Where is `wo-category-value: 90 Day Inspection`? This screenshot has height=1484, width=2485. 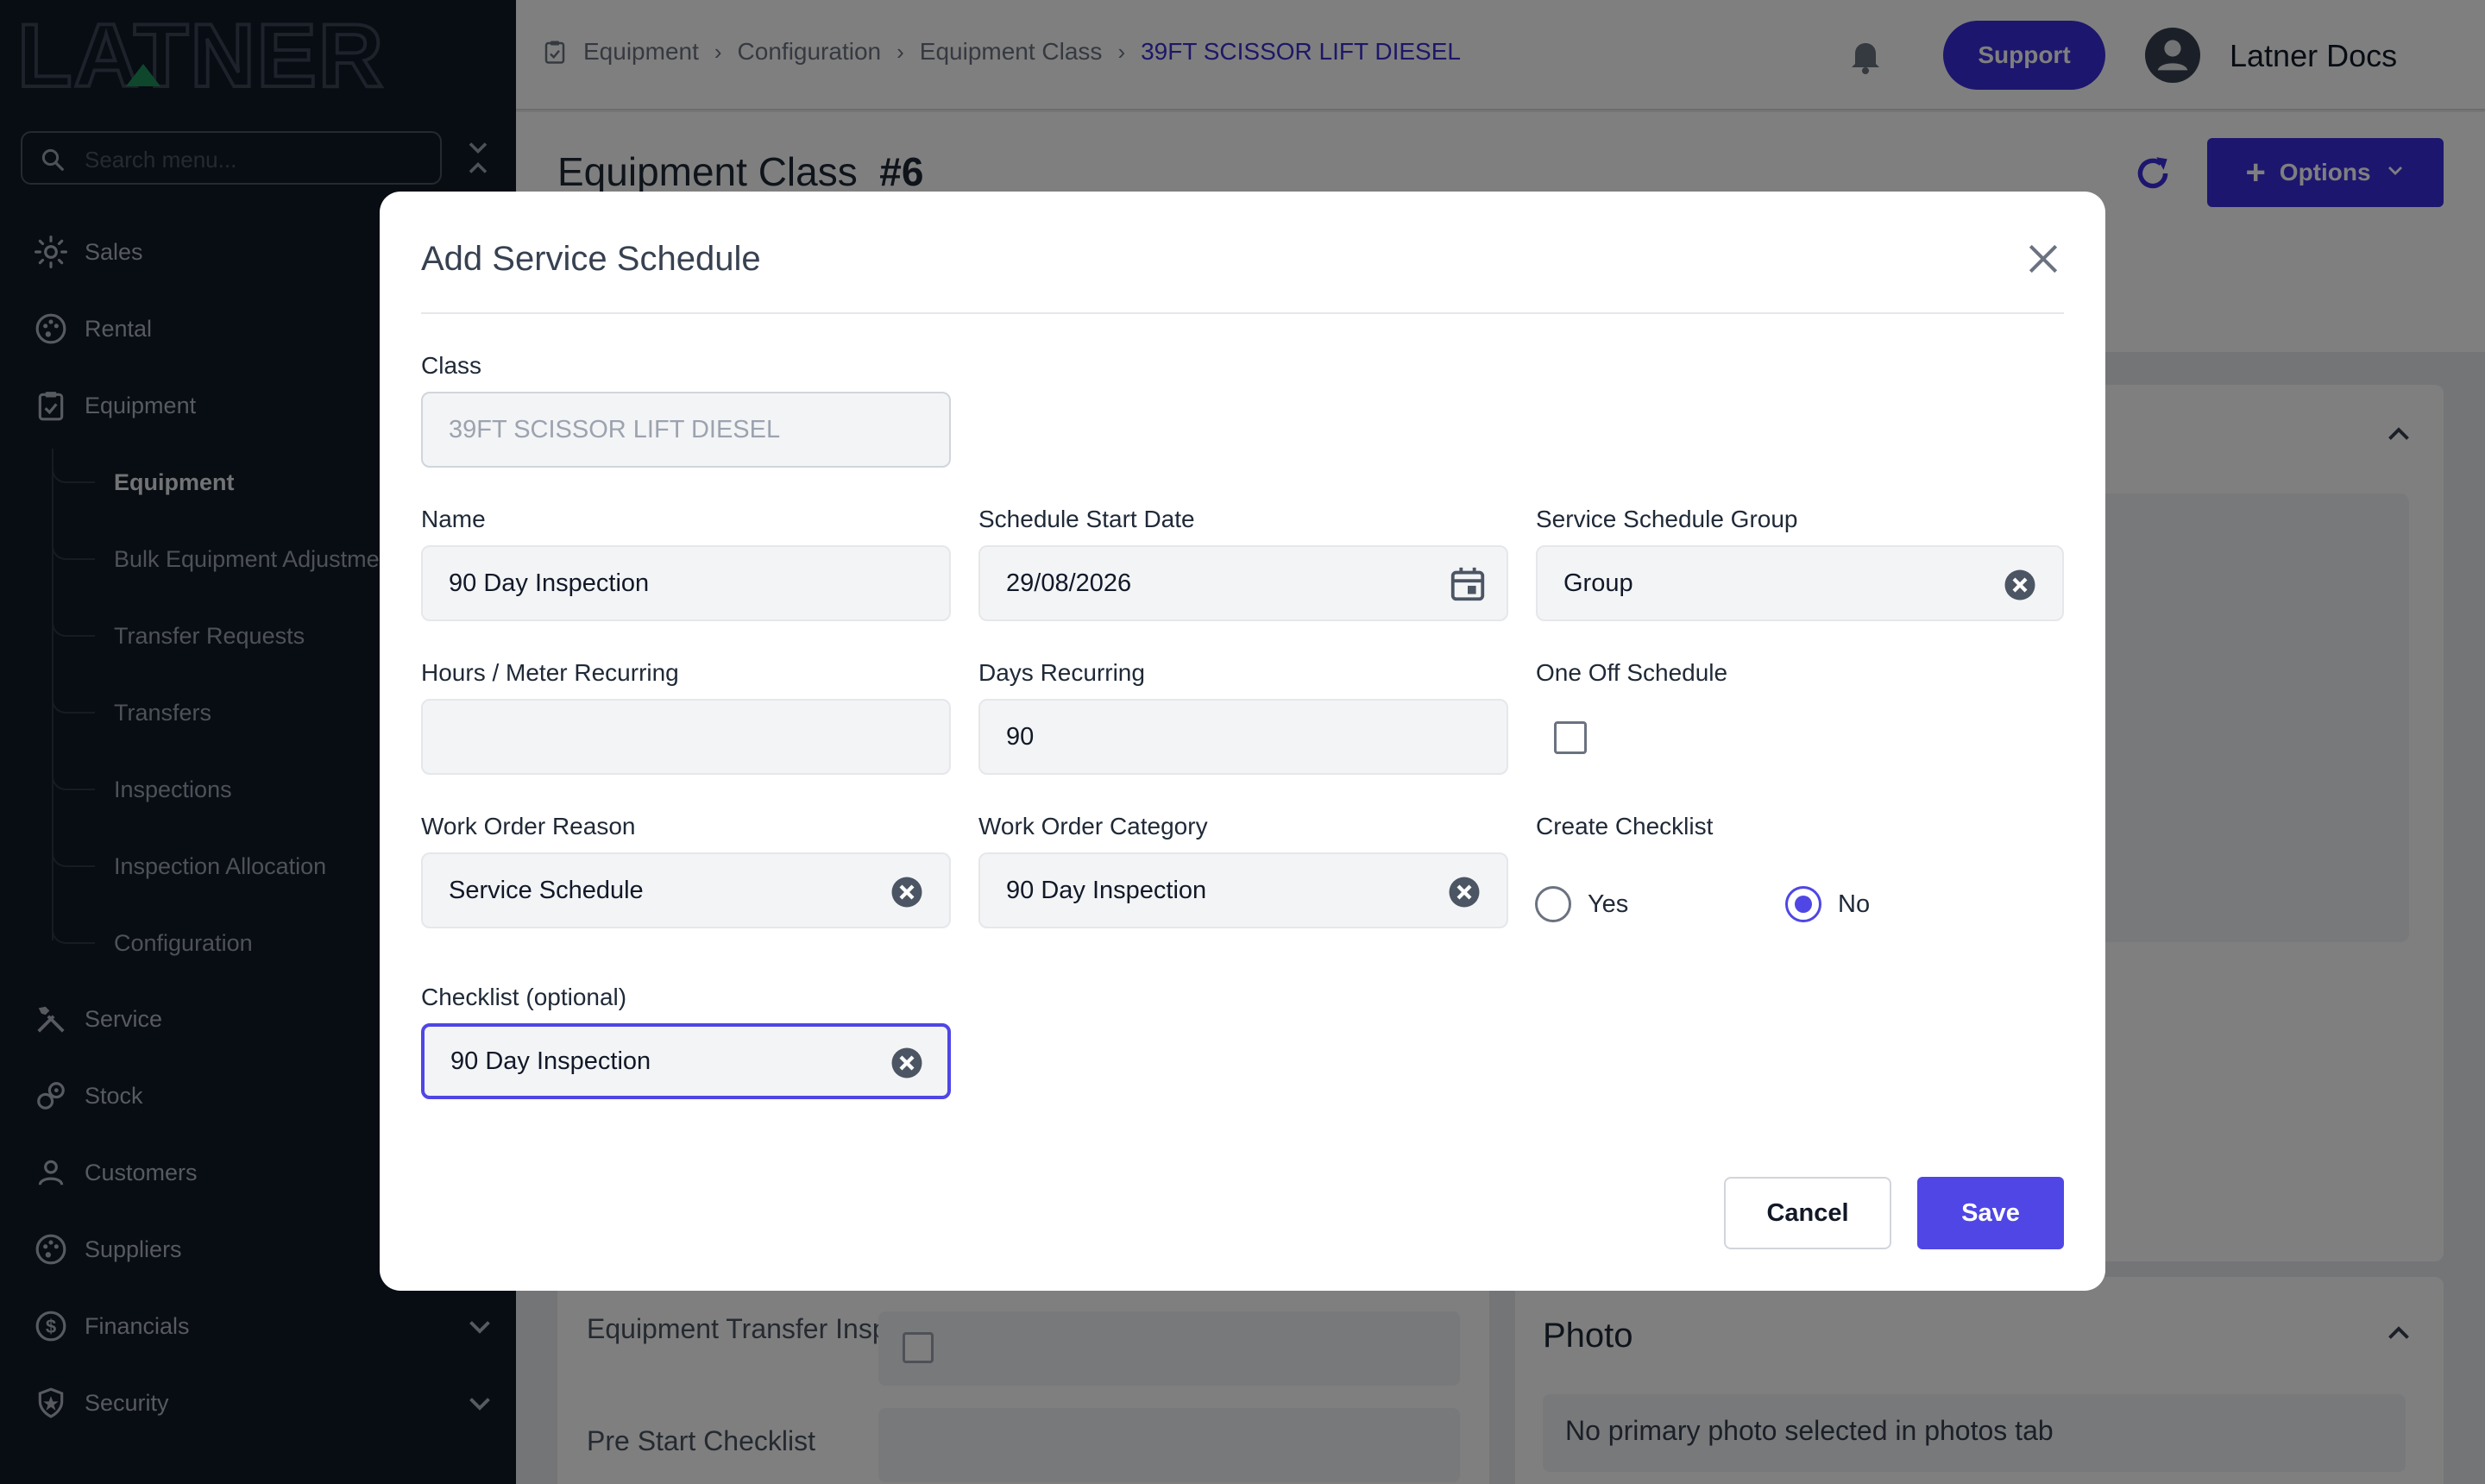 wo-category-value: 90 Day Inspection is located at coordinates (1106, 890).